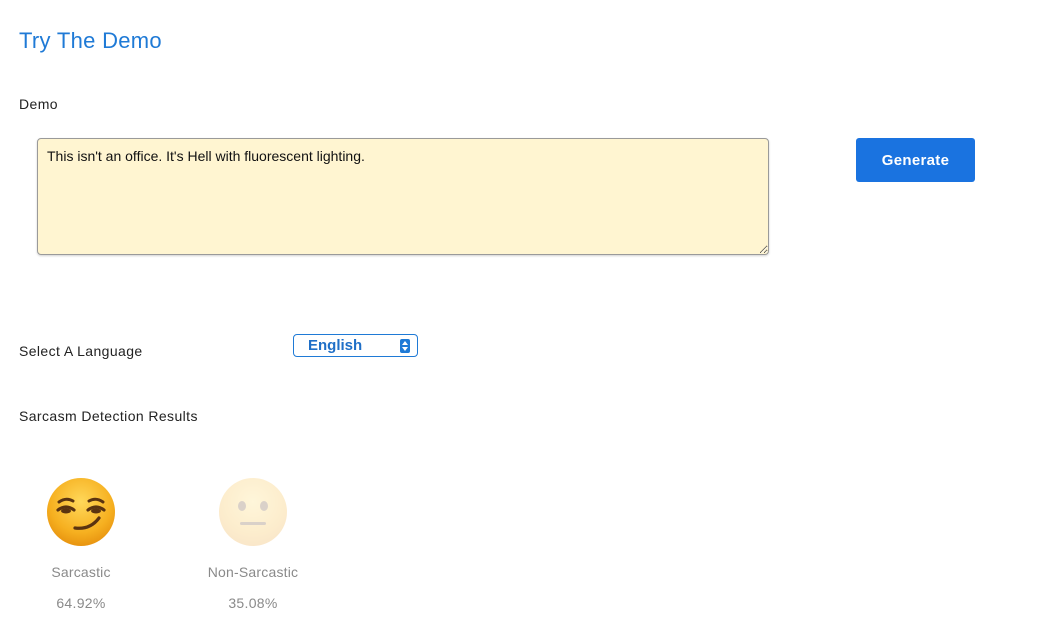 Image resolution: width=1053 pixels, height=635 pixels. Describe the element at coordinates (81, 572) in the screenshot. I see `result-label: Sarcastic` at that location.